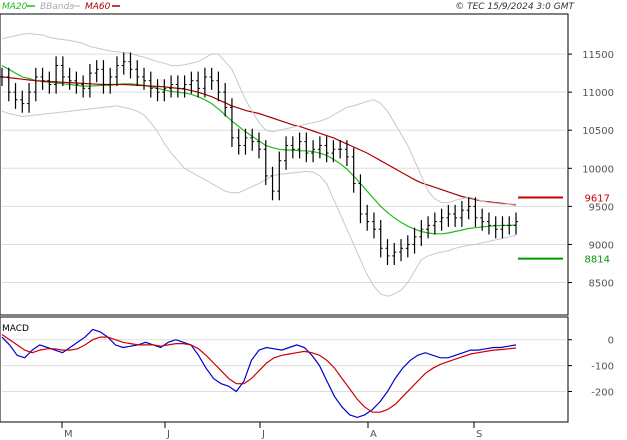 This screenshot has width=627, height=440. What do you see at coordinates (602, 367) in the screenshot?
I see `macd-tick-label: -100` at bounding box center [602, 367].